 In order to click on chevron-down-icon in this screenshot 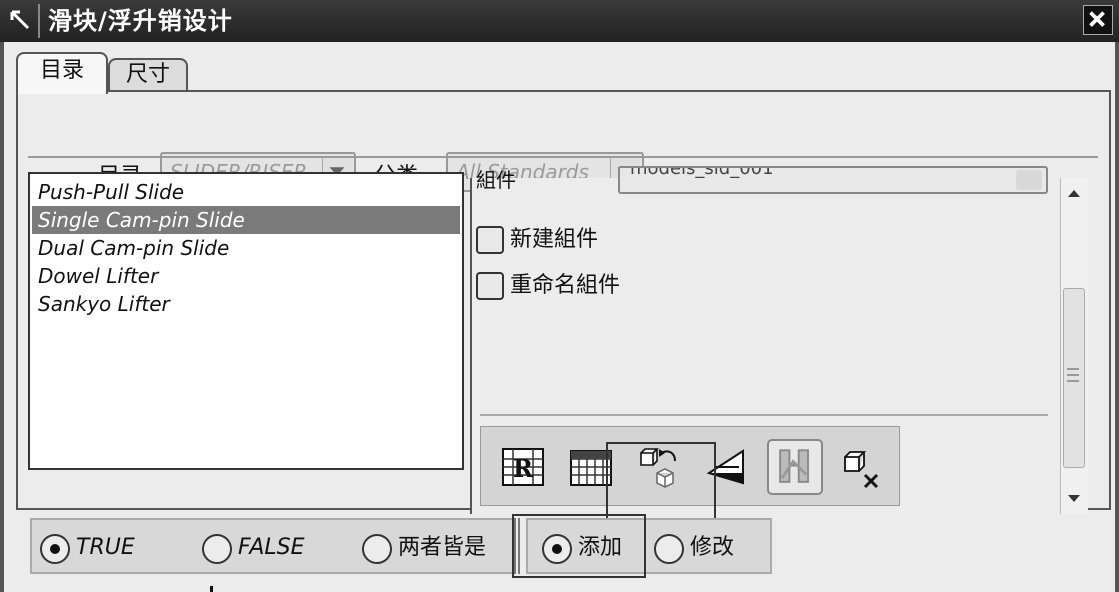, I will do `click(1029, 180)`.